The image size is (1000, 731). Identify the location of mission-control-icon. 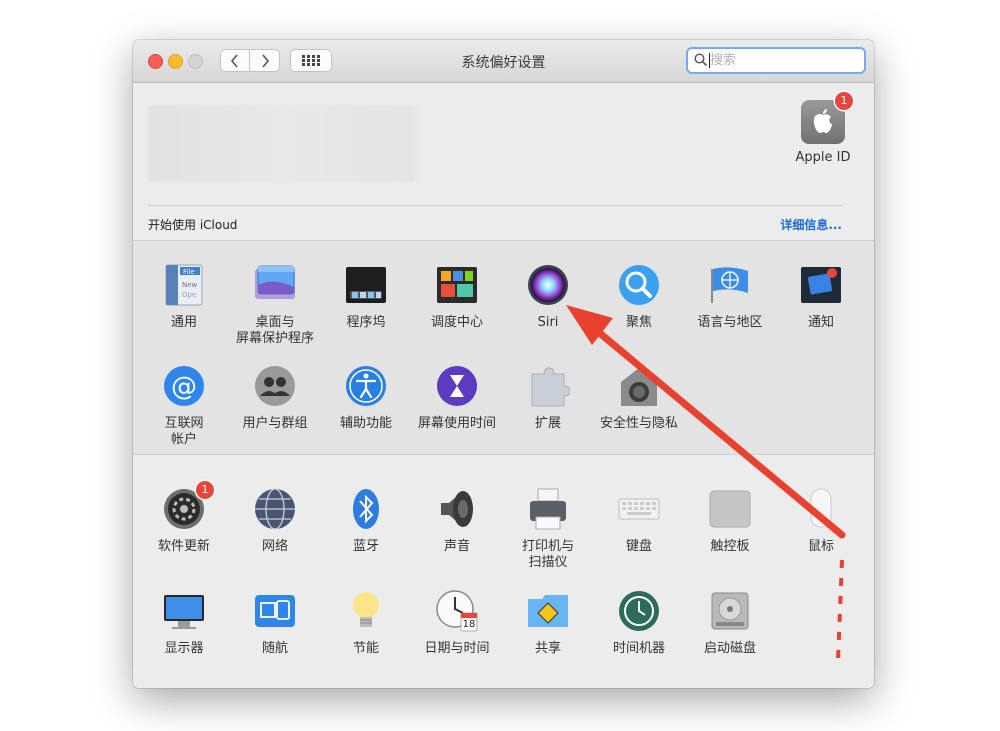
(457, 285).